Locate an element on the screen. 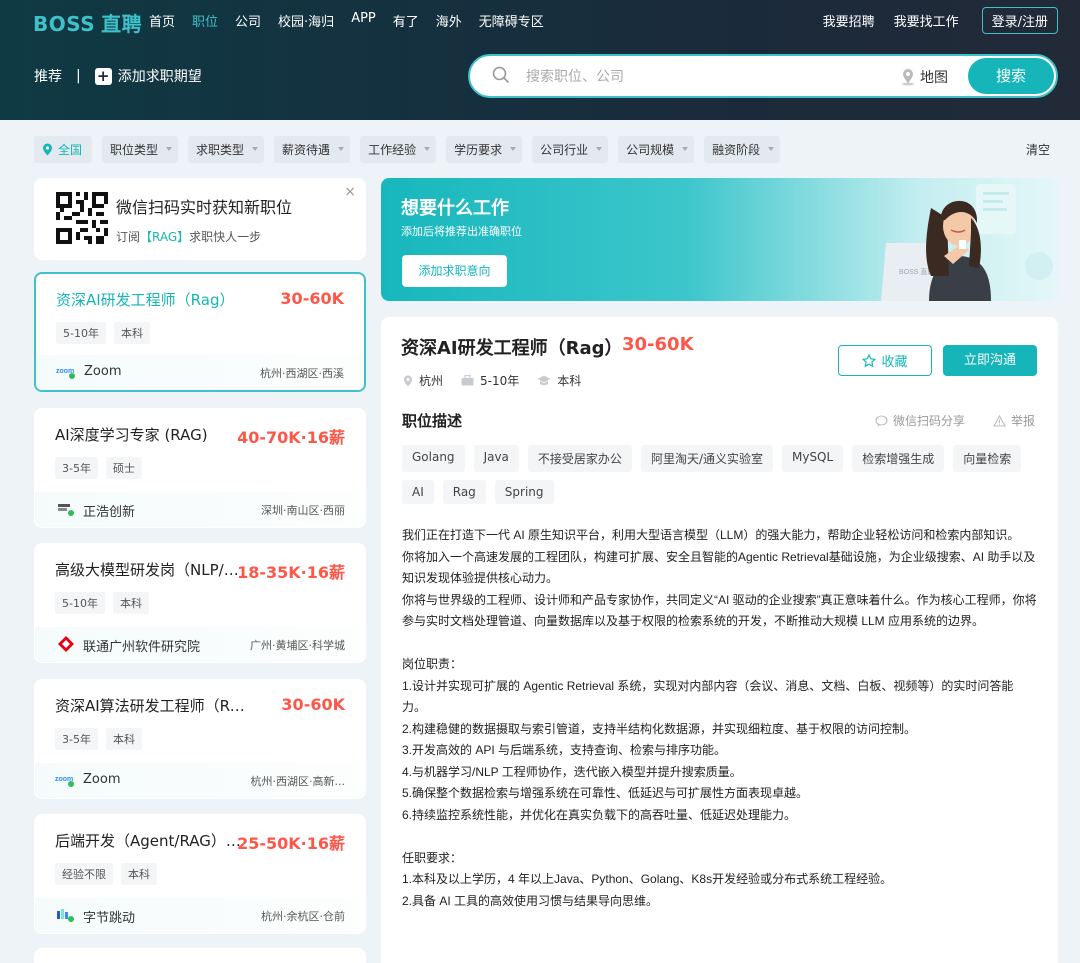  skill-tag: AI is located at coordinates (418, 492).